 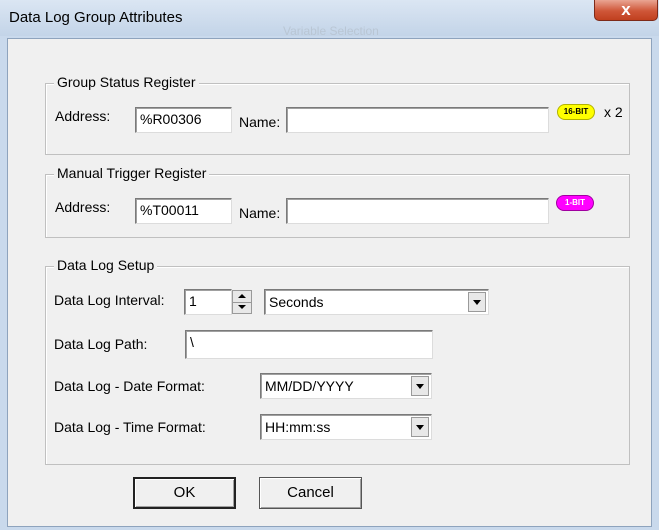 I want to click on date-format-label: Data Log - Date Format:, so click(x=129, y=386).